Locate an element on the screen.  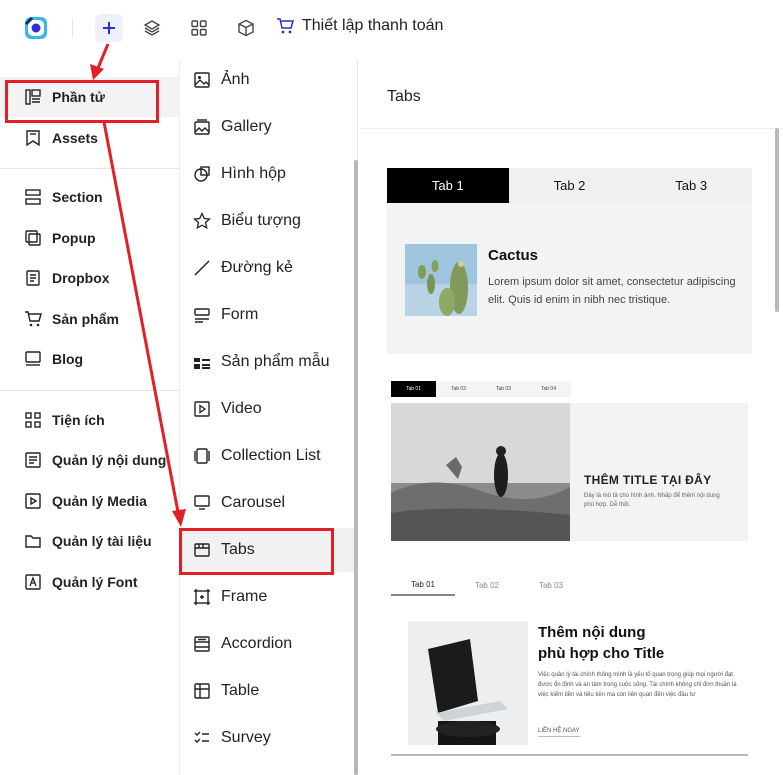
element-item-carousel: Carousel is located at coordinates (267, 503).